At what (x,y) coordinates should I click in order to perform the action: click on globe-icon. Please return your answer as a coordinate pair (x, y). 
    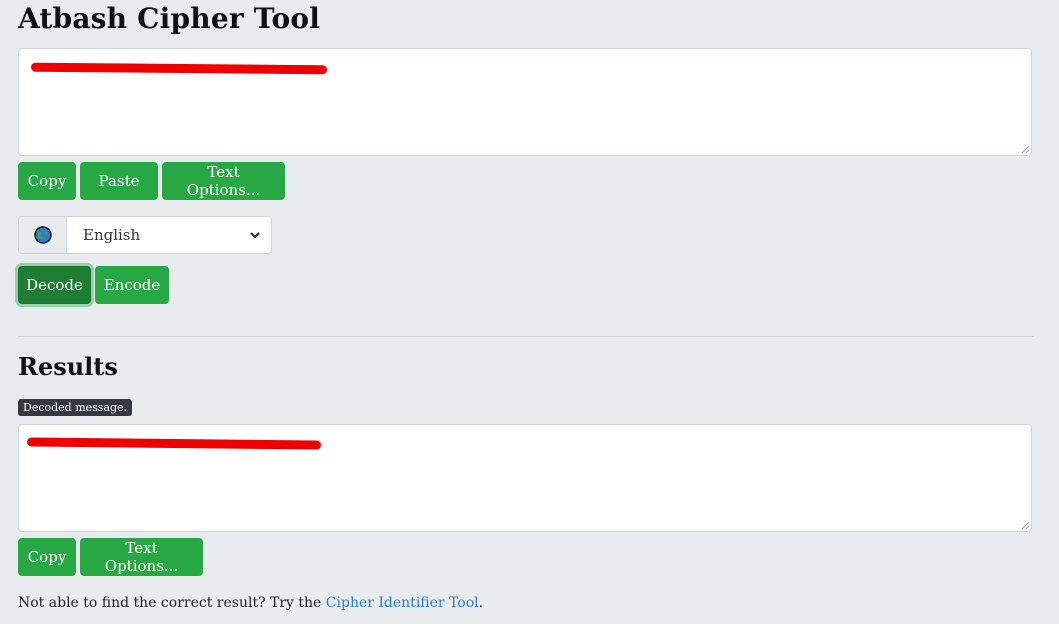
    Looking at the image, I should click on (42, 235).